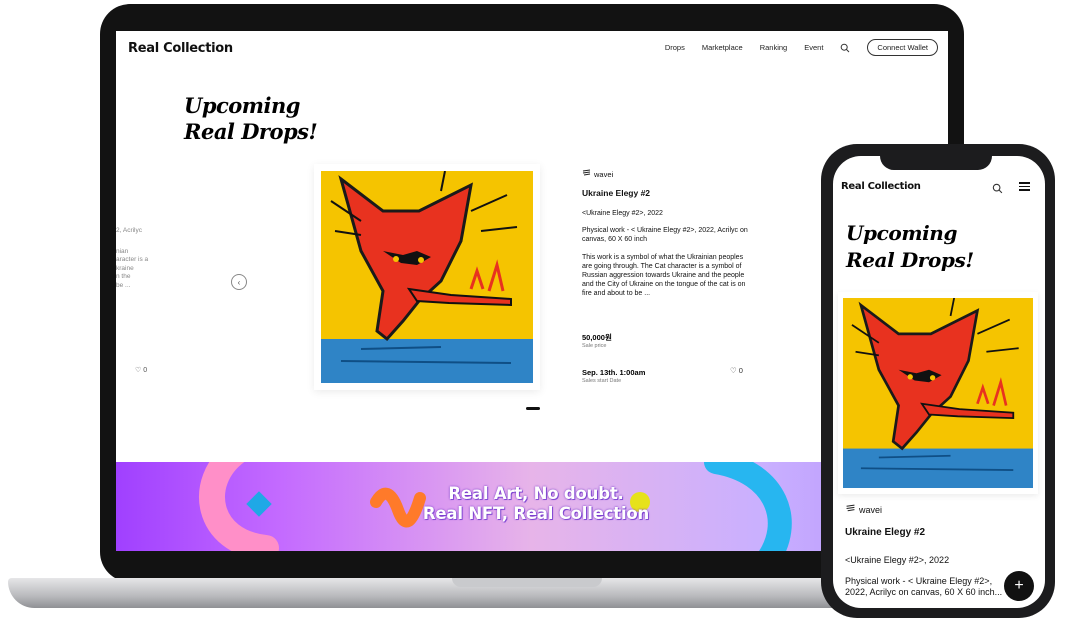 Image resolution: width=1071 pixels, height=620 pixels. Describe the element at coordinates (125, 268) in the screenshot. I see `ghost-line: kraine` at that location.